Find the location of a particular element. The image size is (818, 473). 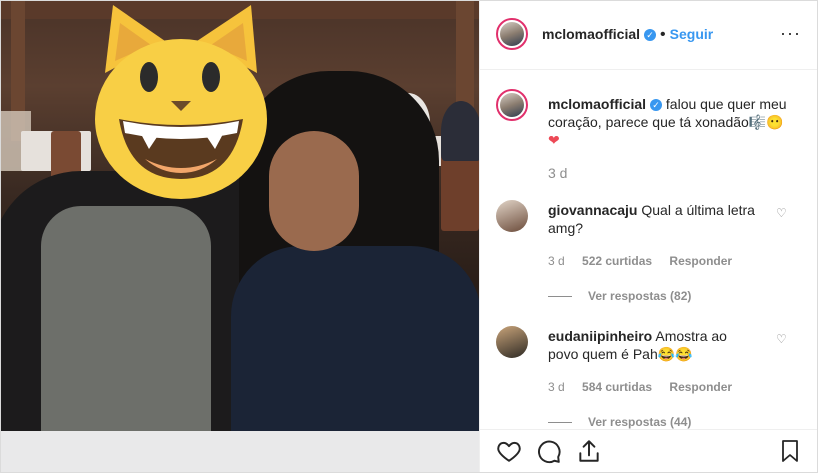

view-replies-button: Ver respostas (82) is located at coordinates (619, 296).